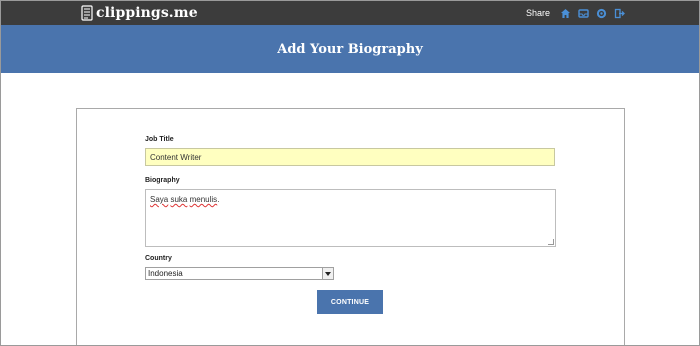 Image resolution: width=700 pixels, height=346 pixels. I want to click on logo: clippings.me, so click(139, 13).